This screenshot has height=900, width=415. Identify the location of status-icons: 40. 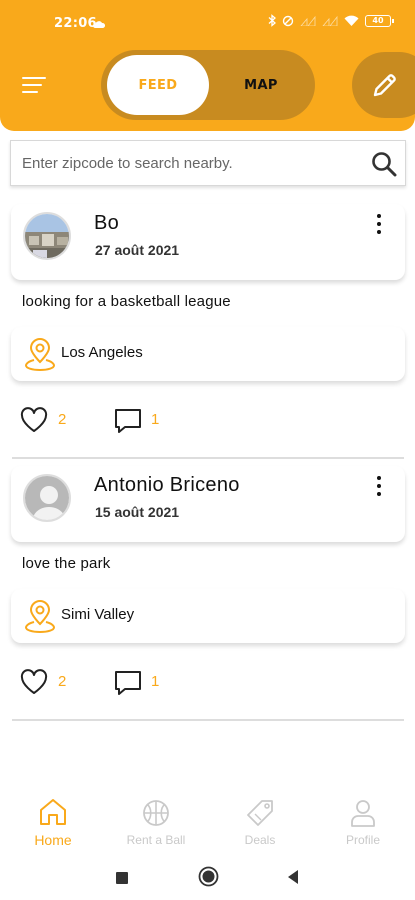
(331, 20).